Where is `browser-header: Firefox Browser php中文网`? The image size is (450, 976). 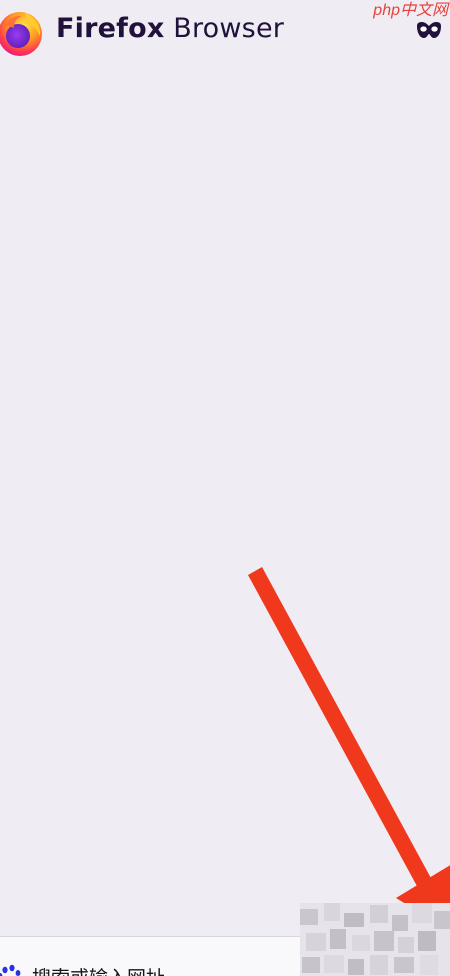 browser-header: Firefox Browser php中文网 is located at coordinates (225, 32).